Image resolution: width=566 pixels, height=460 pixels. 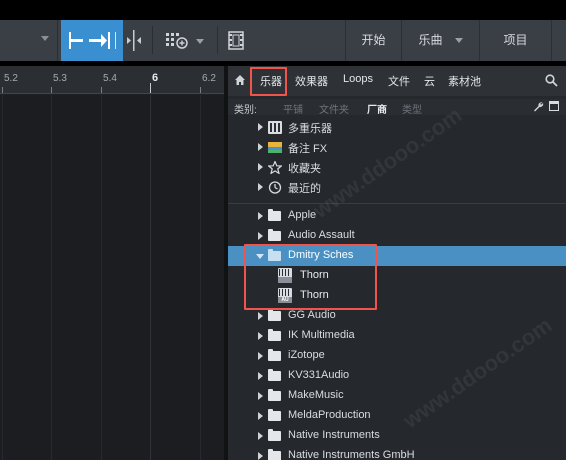 I want to click on tab-cloud: 云, so click(x=429, y=81).